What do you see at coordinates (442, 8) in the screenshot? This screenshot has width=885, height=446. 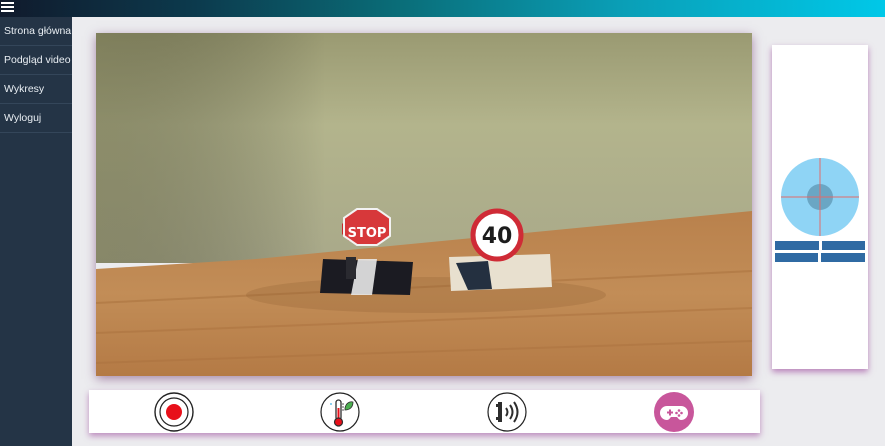 I see `top-bar` at bounding box center [442, 8].